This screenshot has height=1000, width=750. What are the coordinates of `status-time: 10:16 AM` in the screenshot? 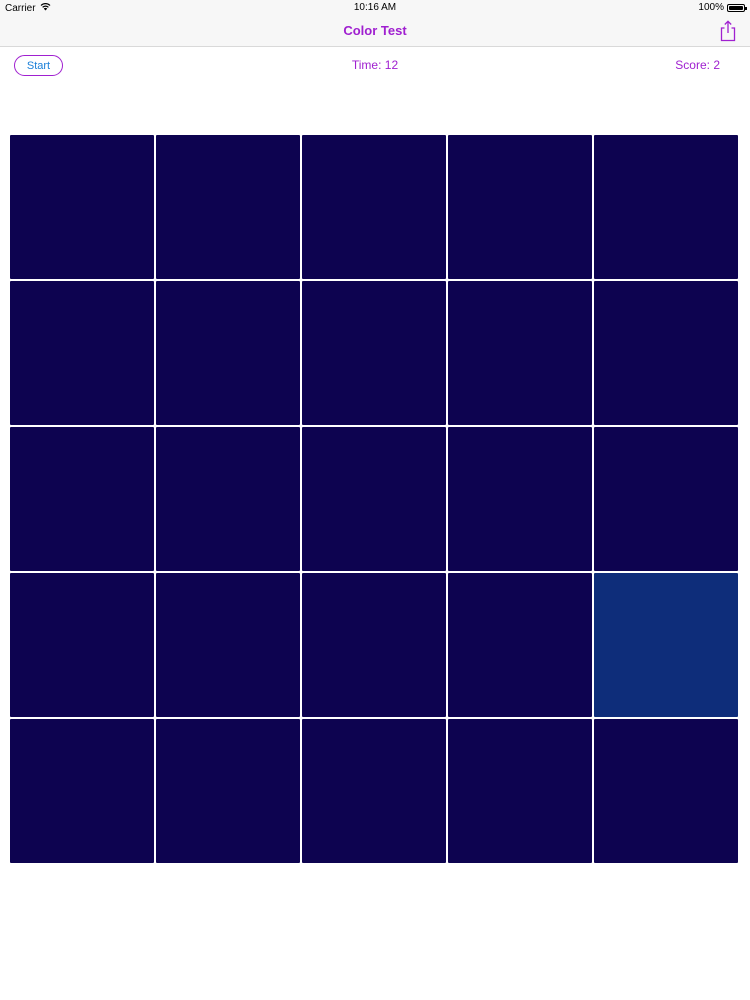 It's located at (375, 7).